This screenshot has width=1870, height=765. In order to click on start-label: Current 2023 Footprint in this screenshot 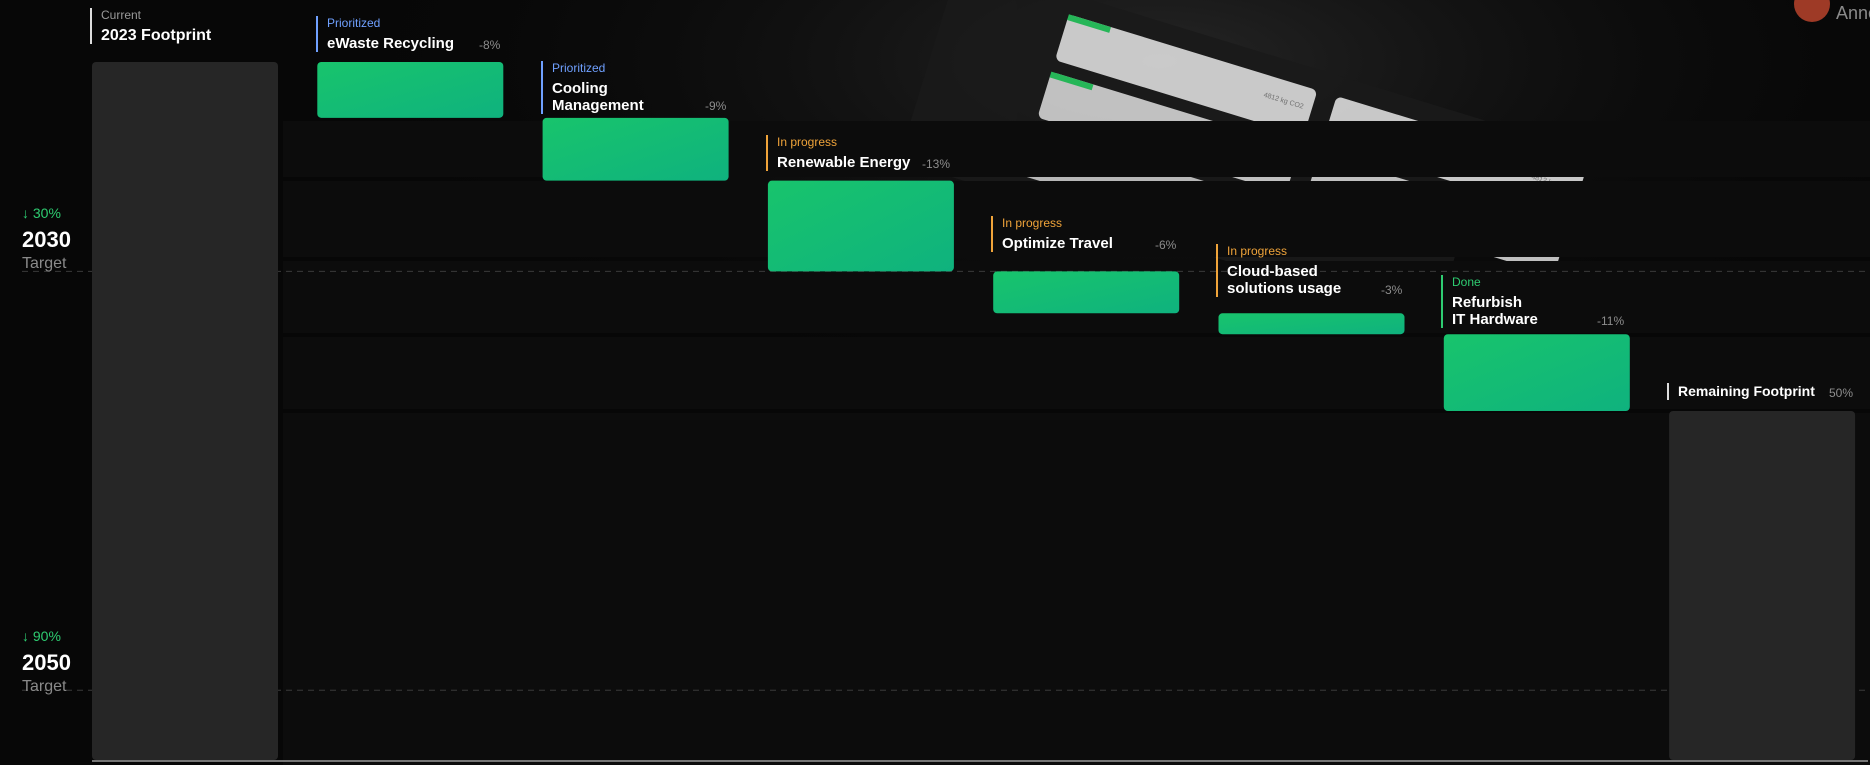, I will do `click(150, 26)`.